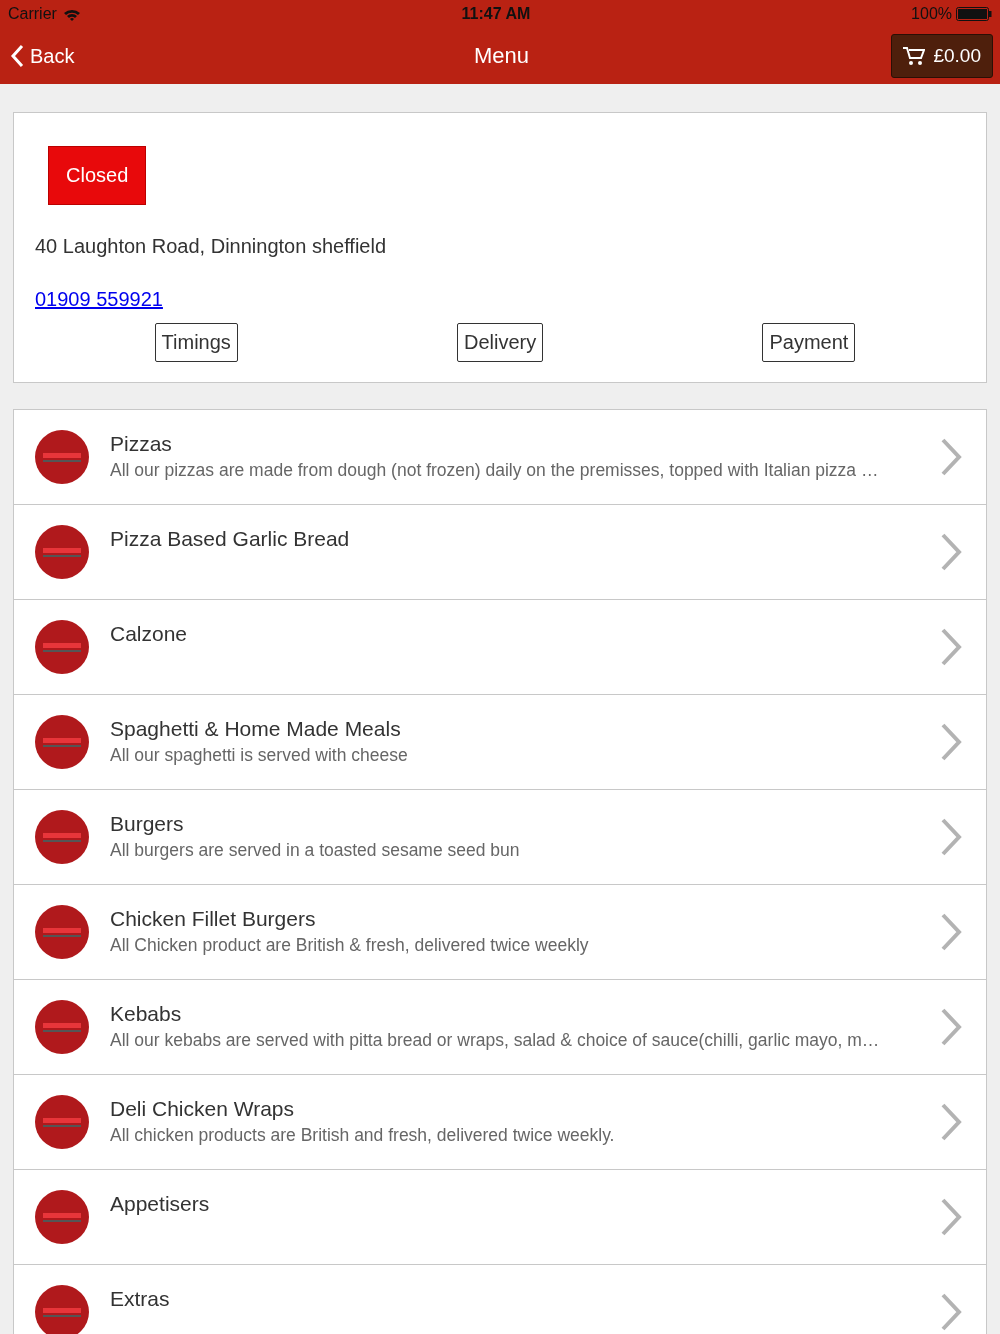  Describe the element at coordinates (500, 1299) in the screenshot. I see `category-row: Extras` at that location.